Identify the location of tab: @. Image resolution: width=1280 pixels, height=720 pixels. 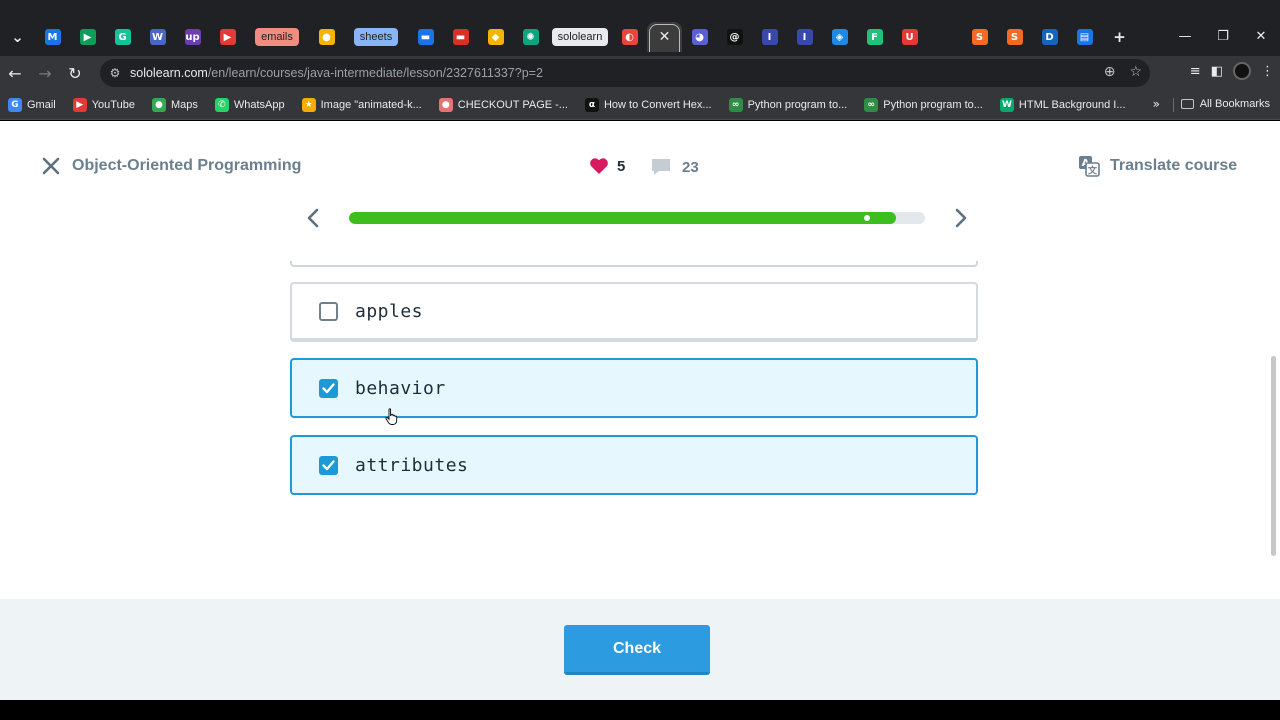
(734, 37).